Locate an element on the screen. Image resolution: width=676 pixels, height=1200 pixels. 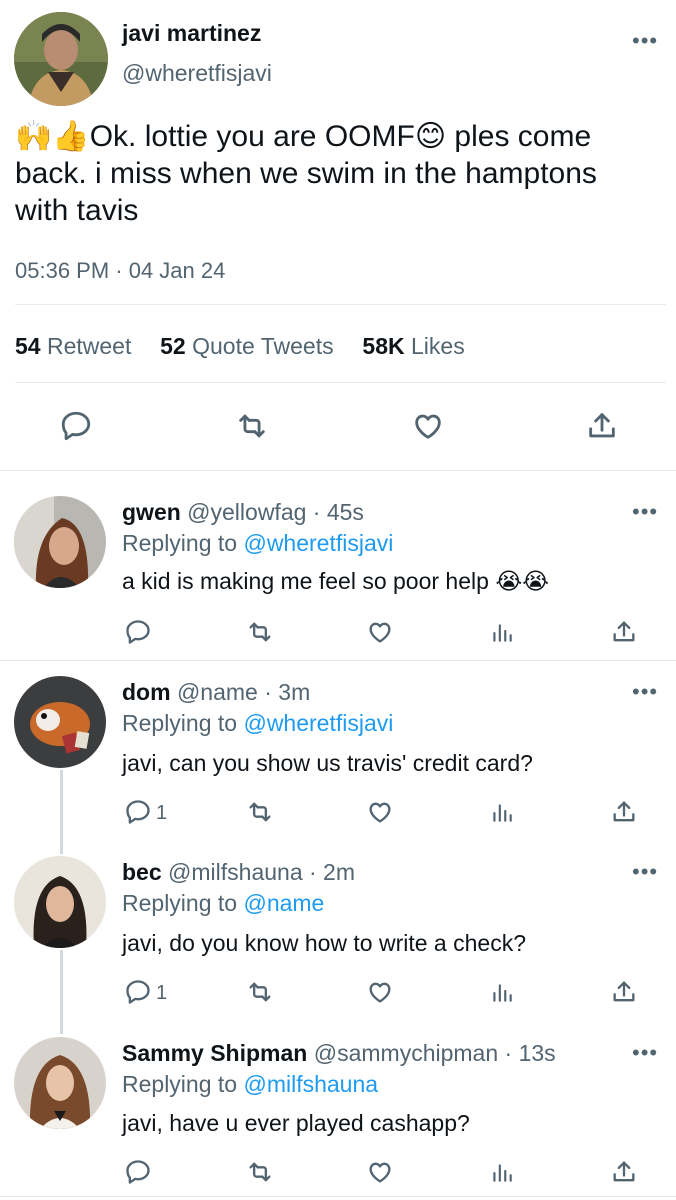
reply-header: bec @milfshauna · 2m is located at coordinates (238, 872).